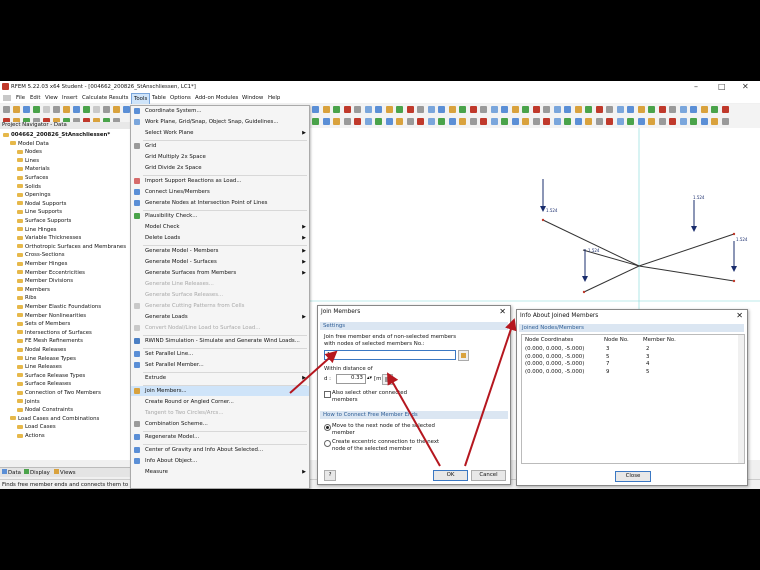 This screenshot has height=570, width=760. I want to click on annotation-arrows, so click(403, 392).